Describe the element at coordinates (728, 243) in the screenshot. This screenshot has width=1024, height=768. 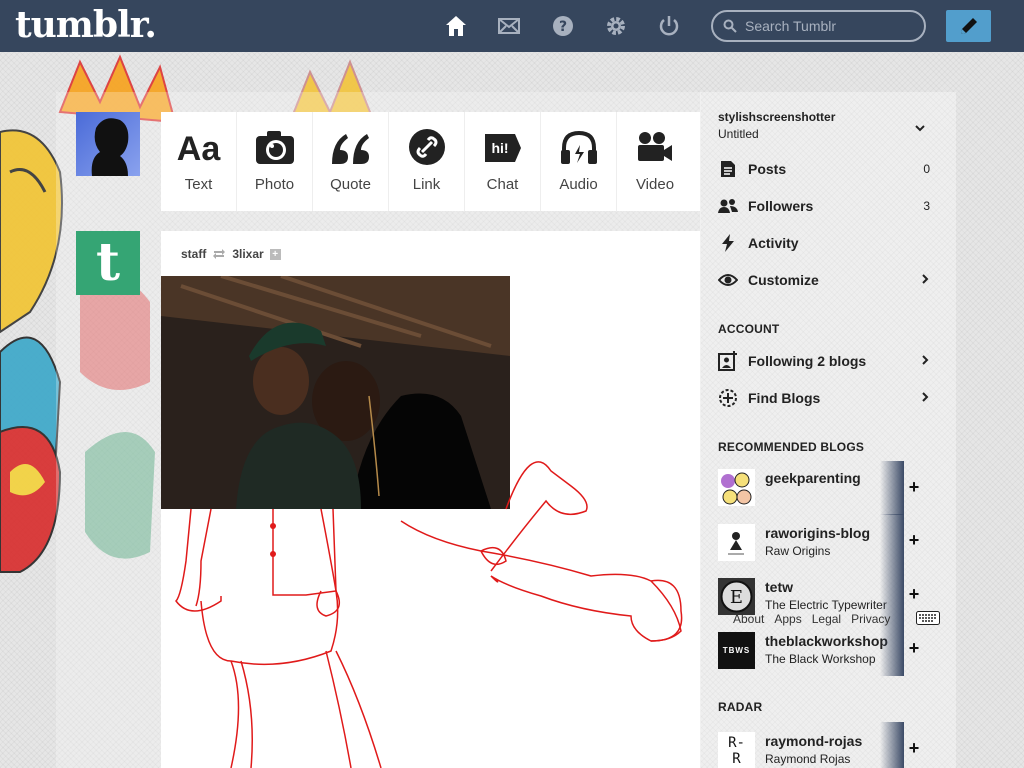
I see `activity-icon` at that location.